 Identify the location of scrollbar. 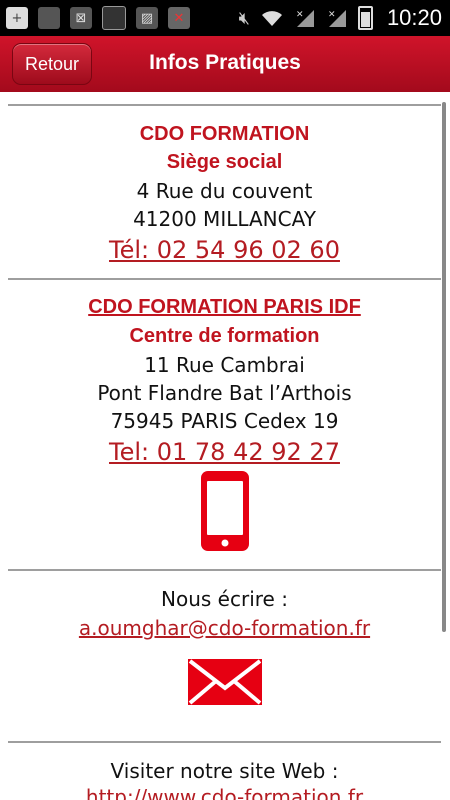
(444, 367).